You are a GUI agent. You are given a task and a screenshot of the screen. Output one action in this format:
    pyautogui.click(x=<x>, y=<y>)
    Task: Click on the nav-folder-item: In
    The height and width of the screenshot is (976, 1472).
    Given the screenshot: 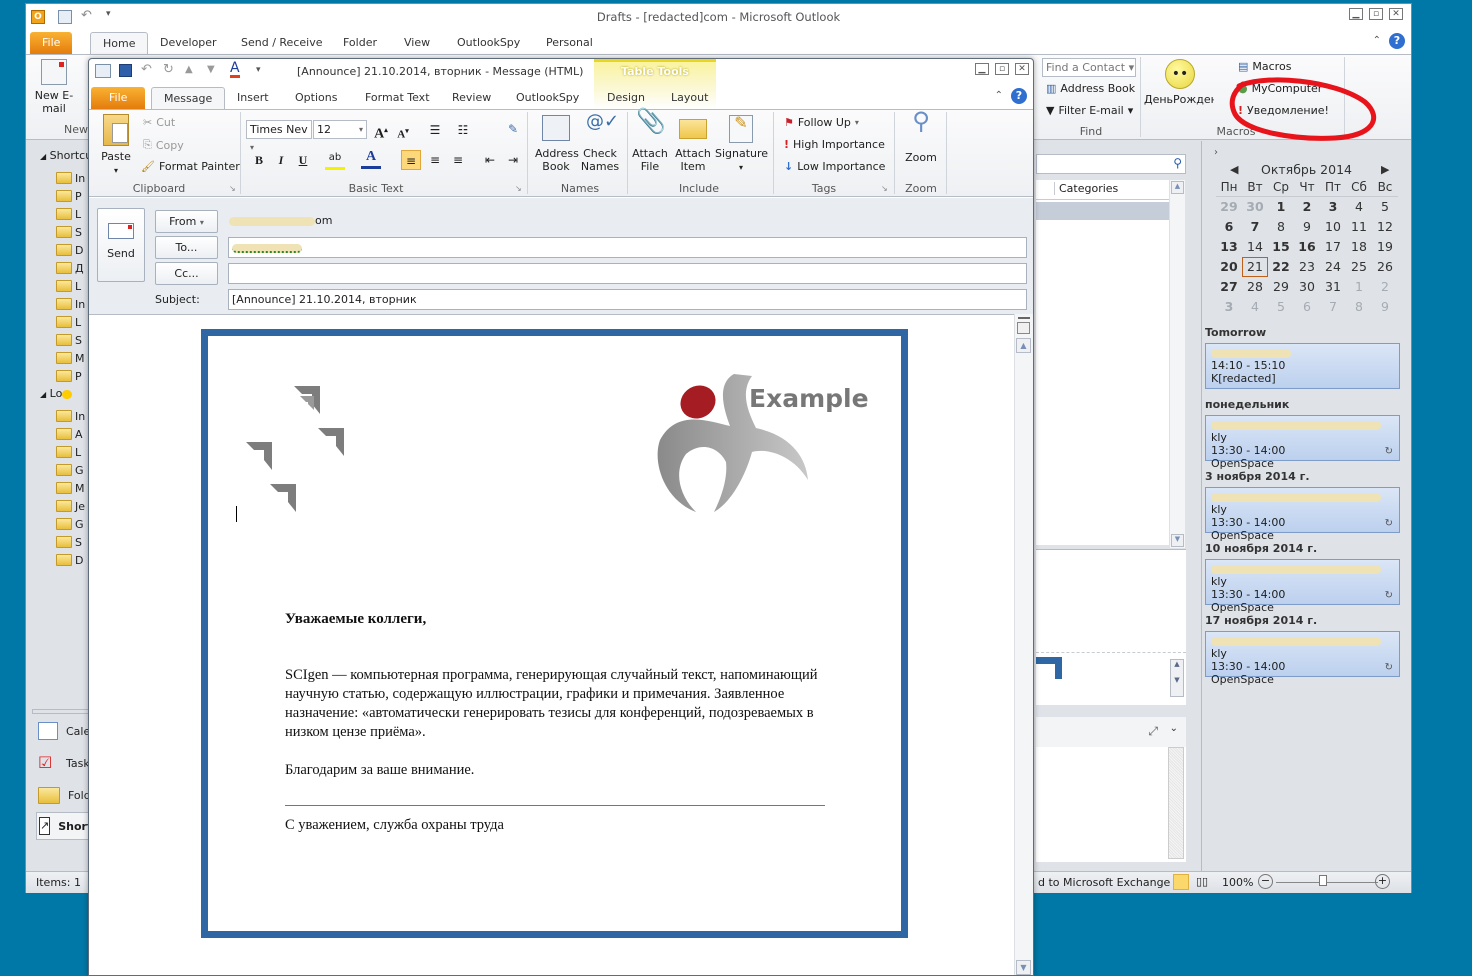 What is the action you would take?
    pyautogui.click(x=70, y=416)
    